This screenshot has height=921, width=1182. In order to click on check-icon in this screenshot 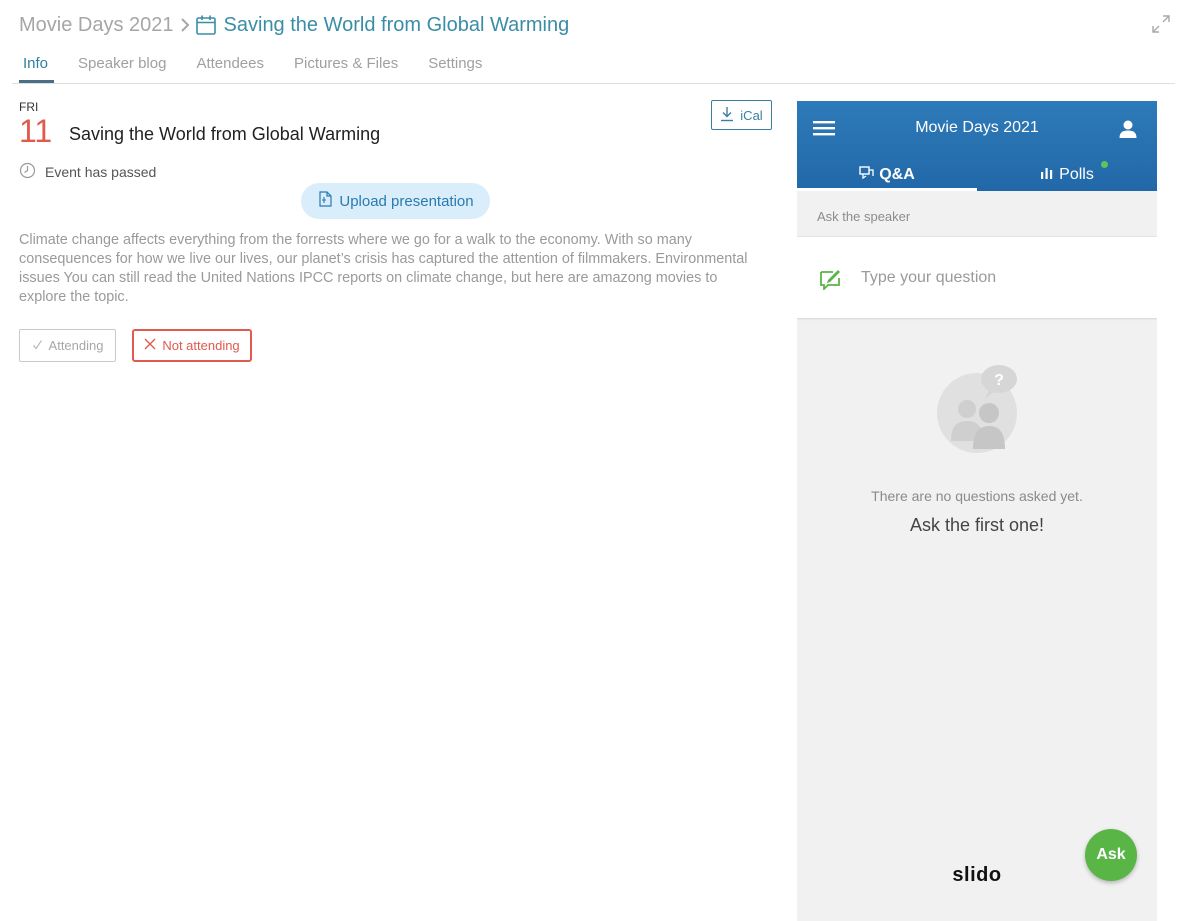, I will do `click(37, 345)`.